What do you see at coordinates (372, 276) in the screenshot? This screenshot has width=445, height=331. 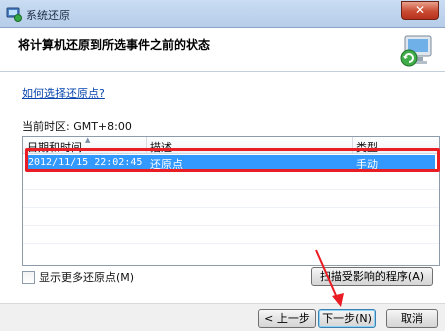 I see `scan-affected-programs-button: 扫描受影响的程序(A)` at bounding box center [372, 276].